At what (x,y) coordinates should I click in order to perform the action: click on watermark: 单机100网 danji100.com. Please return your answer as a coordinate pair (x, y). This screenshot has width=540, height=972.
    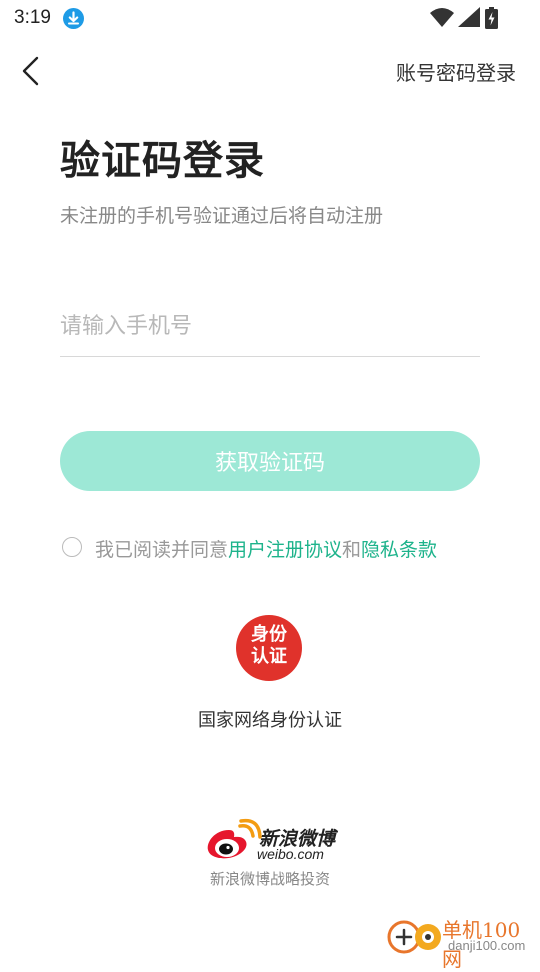
    Looking at the image, I should click on (461, 940).